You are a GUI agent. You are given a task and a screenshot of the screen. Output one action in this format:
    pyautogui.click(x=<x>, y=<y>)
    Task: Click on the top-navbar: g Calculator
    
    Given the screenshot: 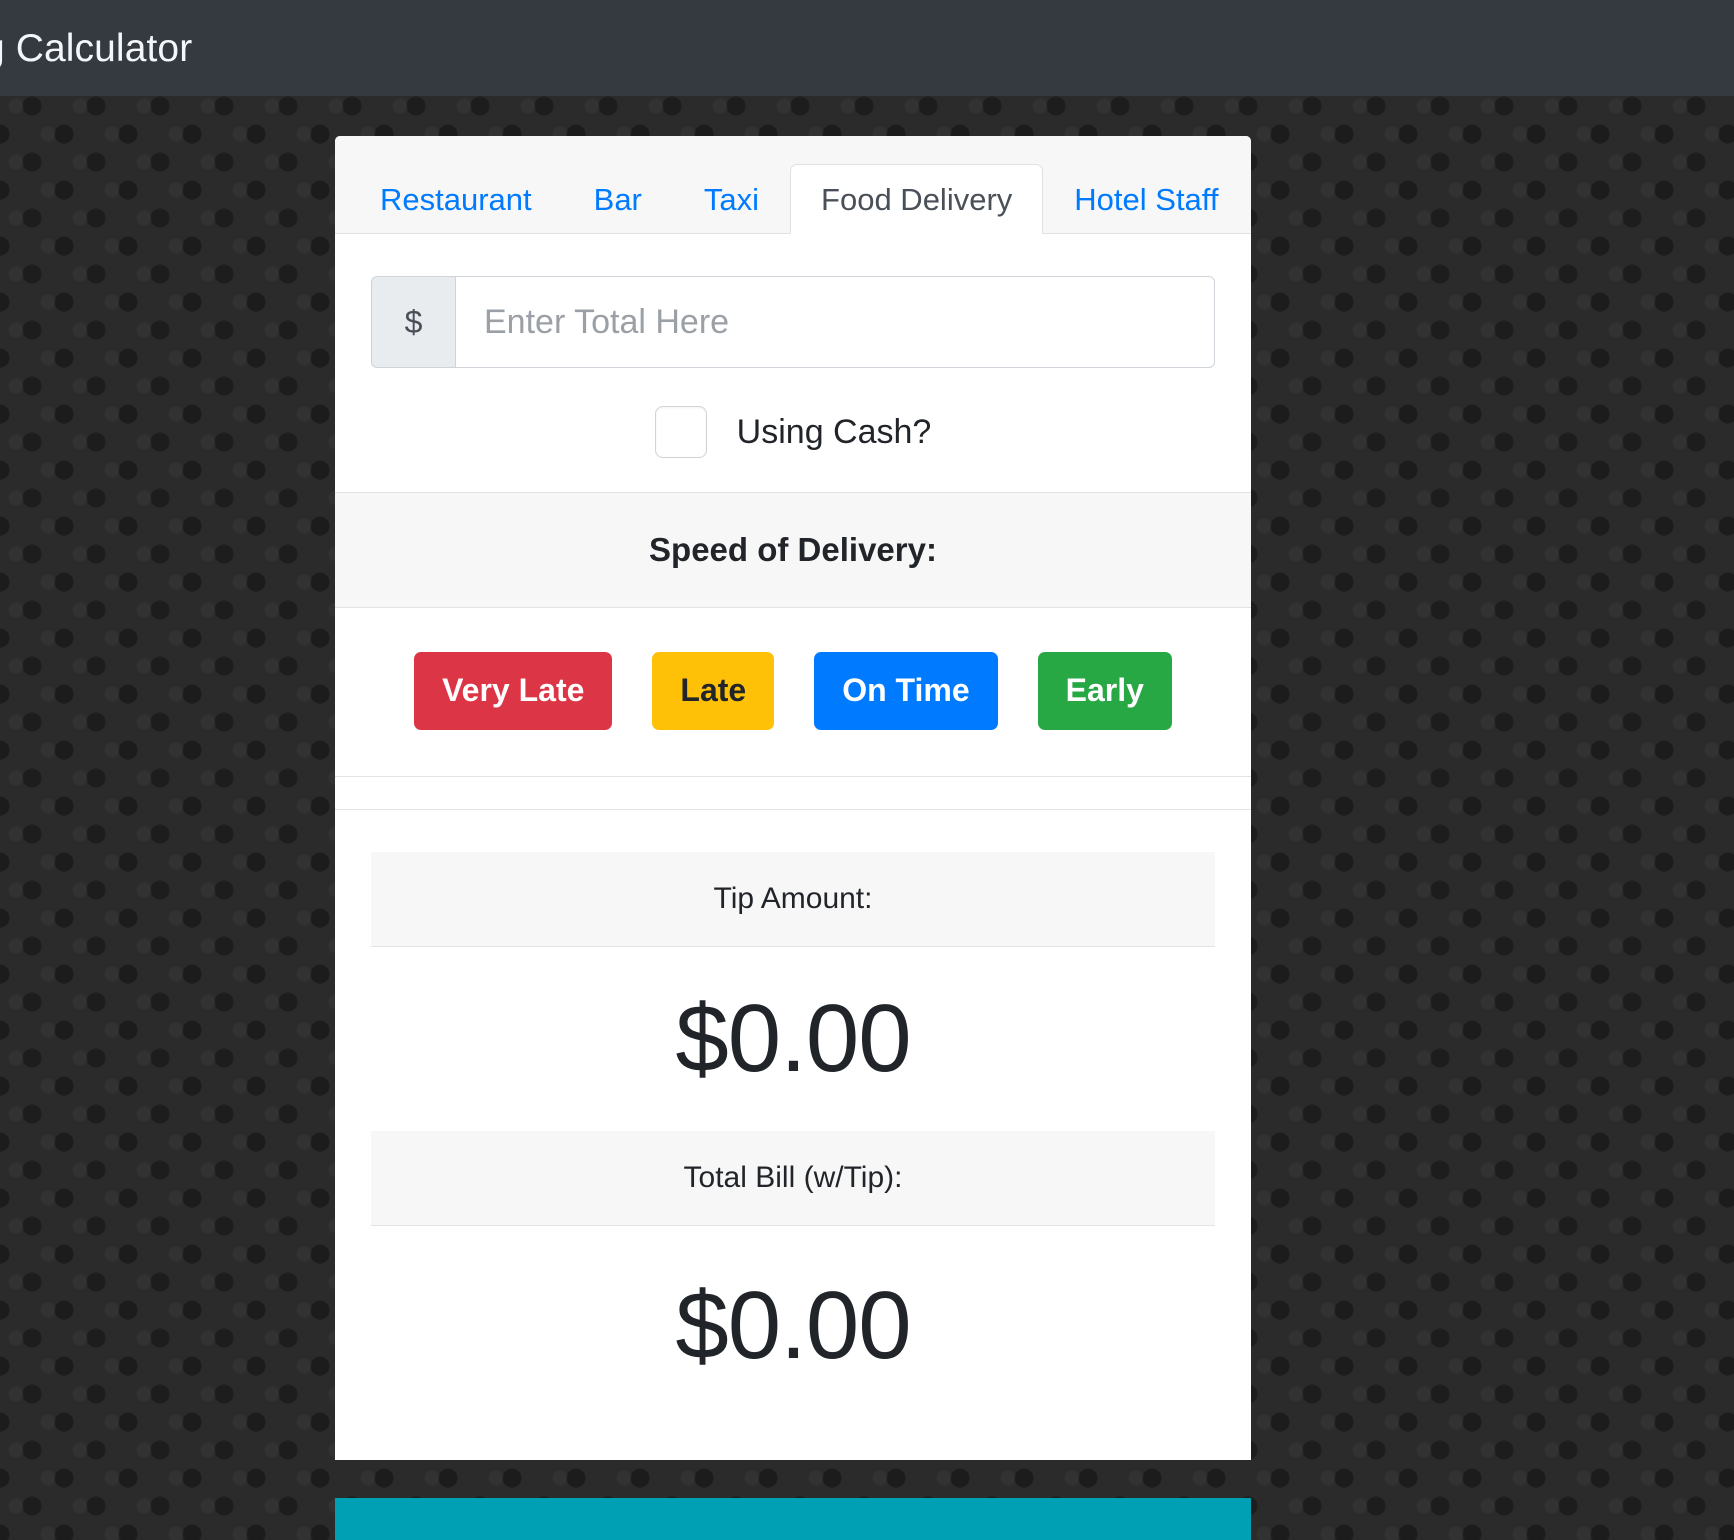 What is the action you would take?
    pyautogui.click(x=867, y=48)
    